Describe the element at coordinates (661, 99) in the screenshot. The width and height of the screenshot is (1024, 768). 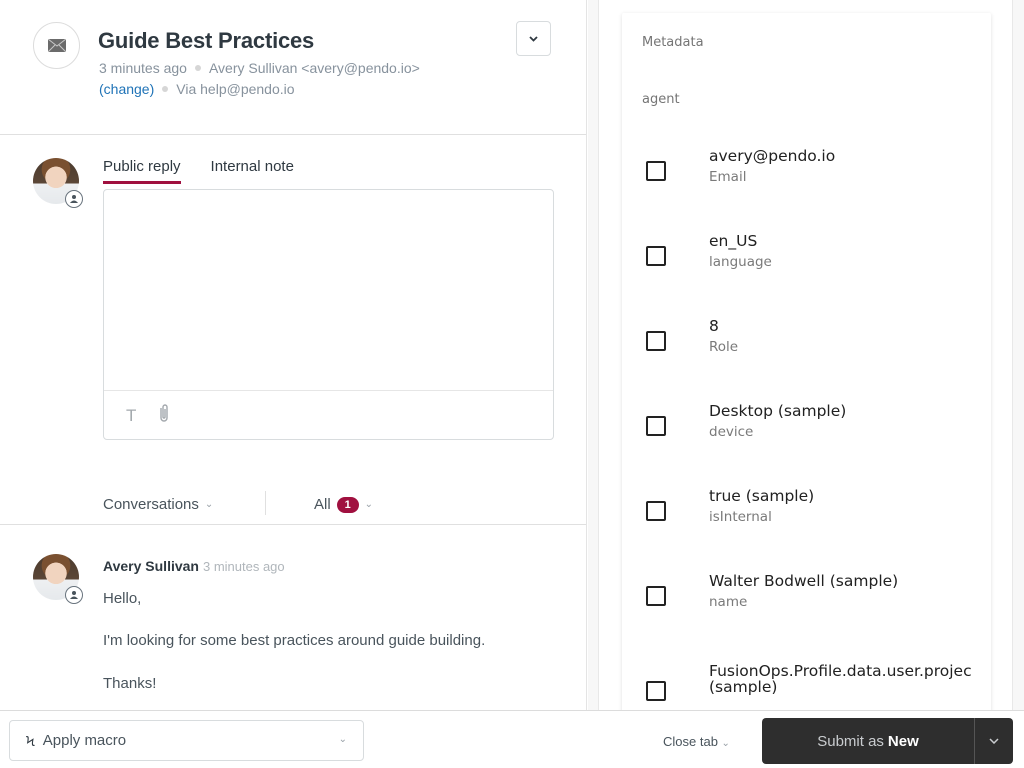
I see `metadata-section: agent` at that location.